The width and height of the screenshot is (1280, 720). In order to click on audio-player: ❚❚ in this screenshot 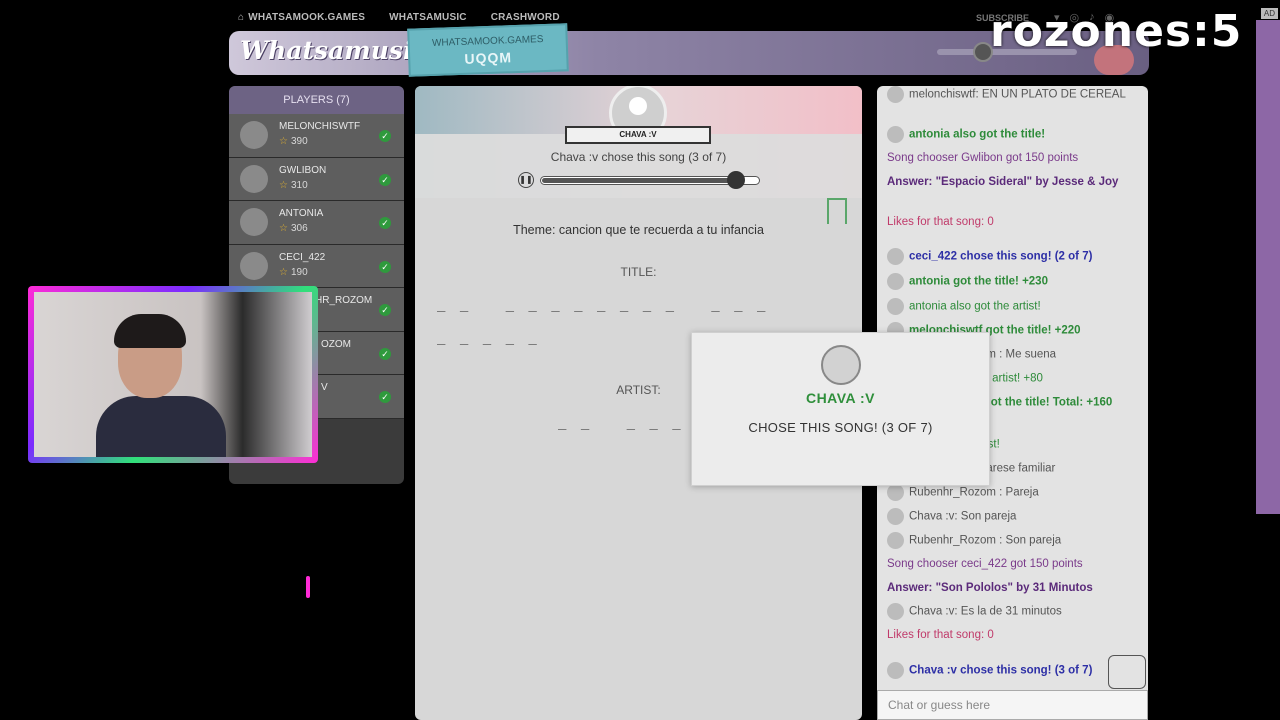, I will do `click(639, 180)`.